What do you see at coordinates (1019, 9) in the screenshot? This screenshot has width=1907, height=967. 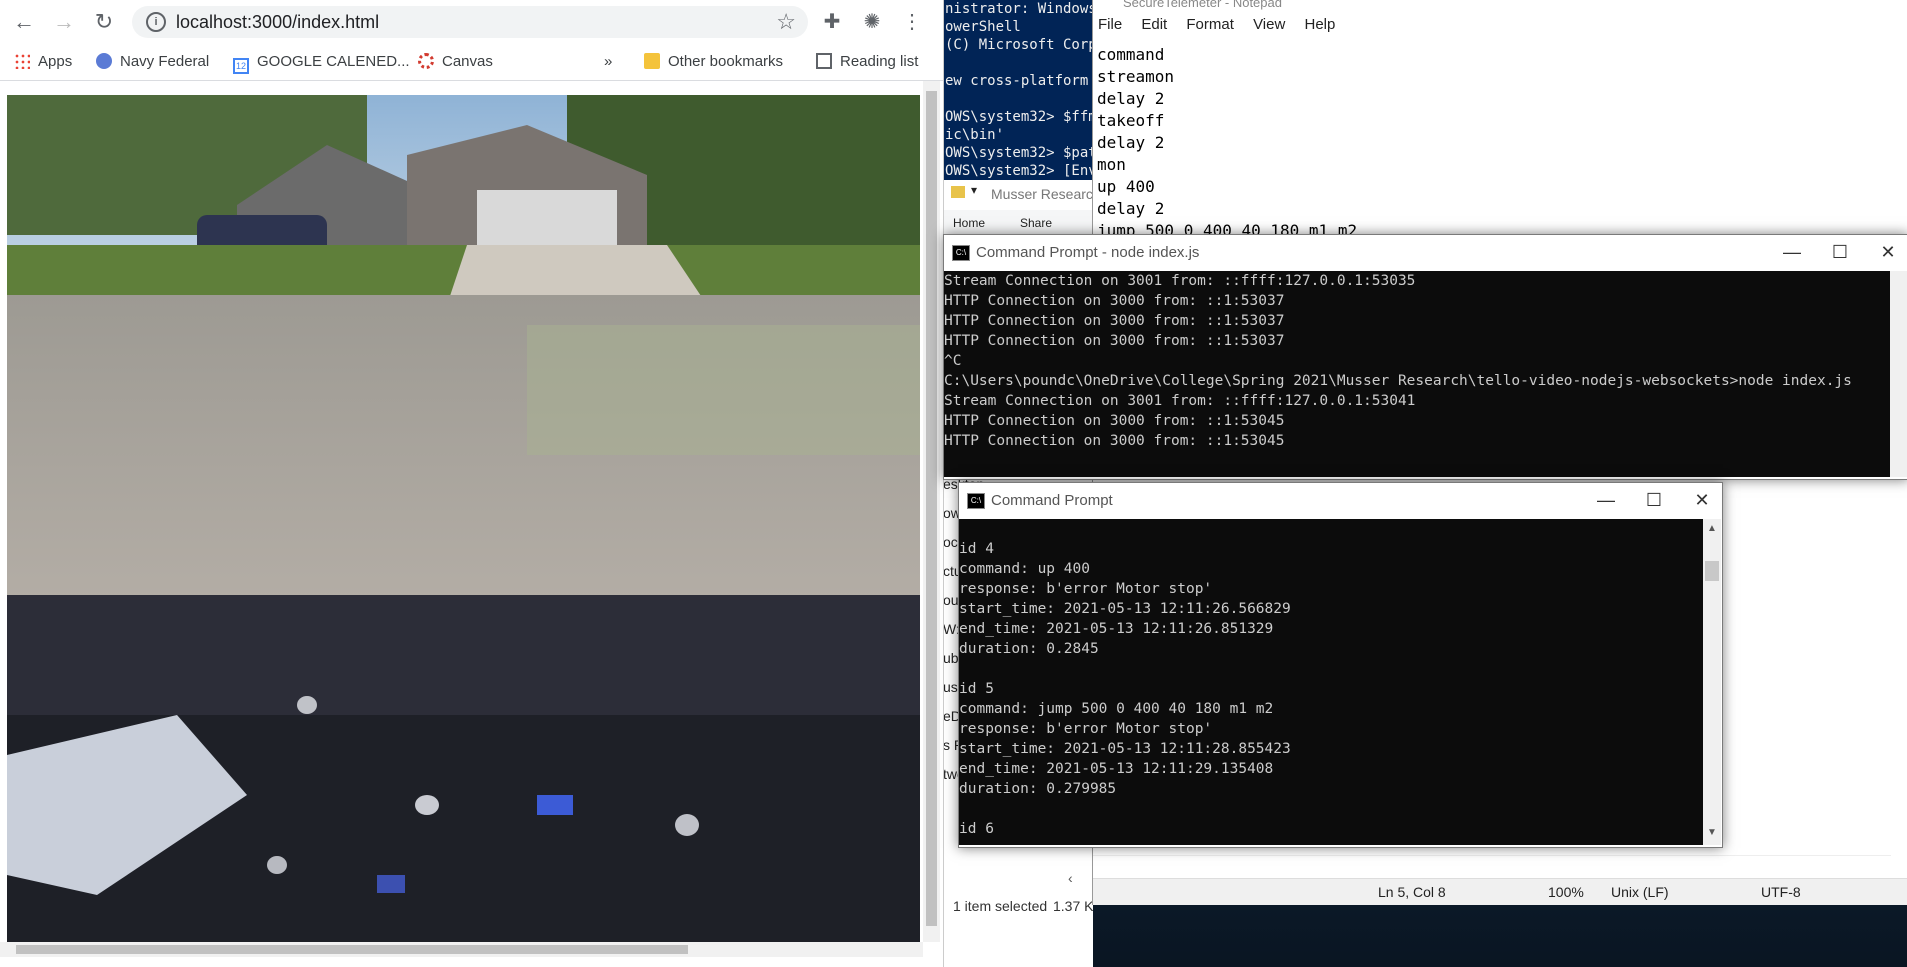 I see `powershell-line: nistrator: Windows Powe` at bounding box center [1019, 9].